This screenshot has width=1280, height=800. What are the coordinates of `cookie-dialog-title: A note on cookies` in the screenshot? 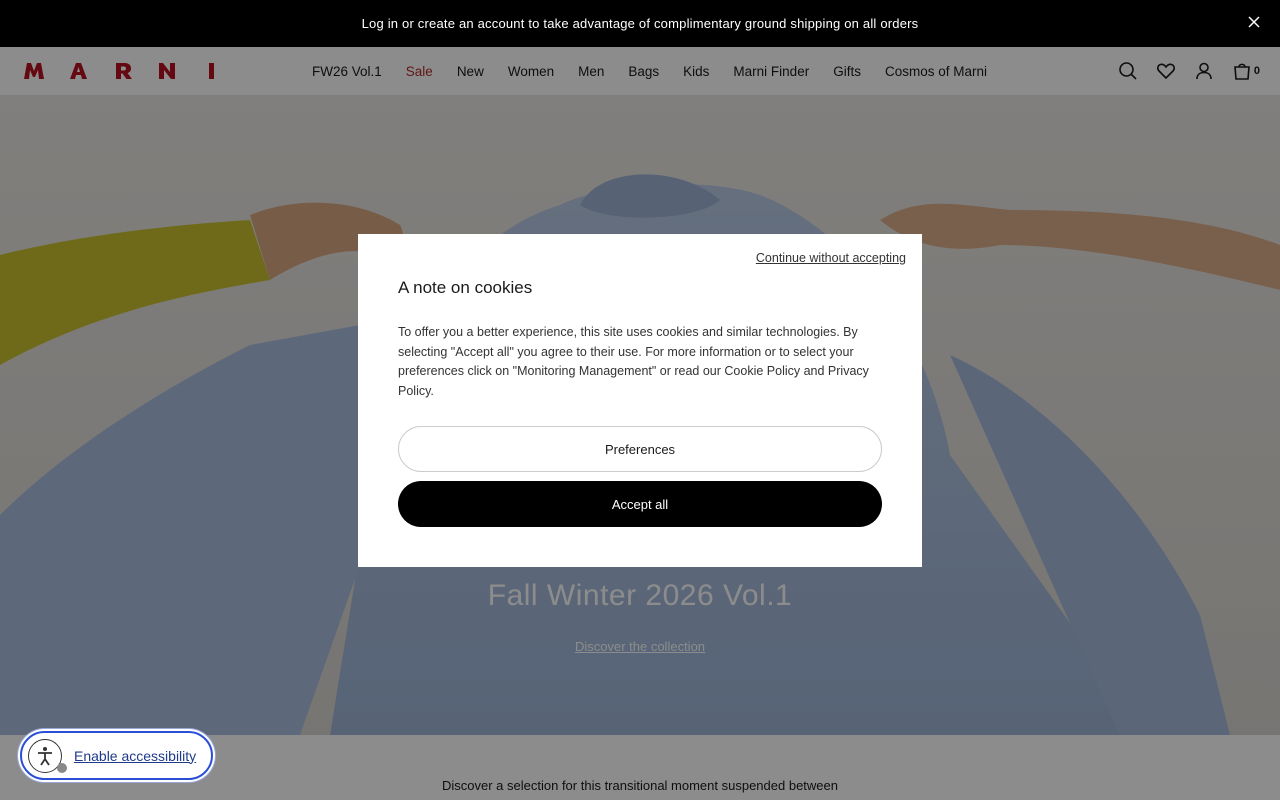 It's located at (465, 287).